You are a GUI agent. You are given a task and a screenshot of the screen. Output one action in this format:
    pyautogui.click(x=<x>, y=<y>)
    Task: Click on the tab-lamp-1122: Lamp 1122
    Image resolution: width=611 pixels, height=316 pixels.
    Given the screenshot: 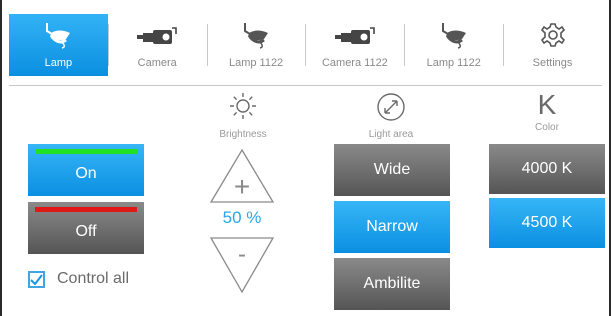 What is the action you would take?
    pyautogui.click(x=256, y=45)
    